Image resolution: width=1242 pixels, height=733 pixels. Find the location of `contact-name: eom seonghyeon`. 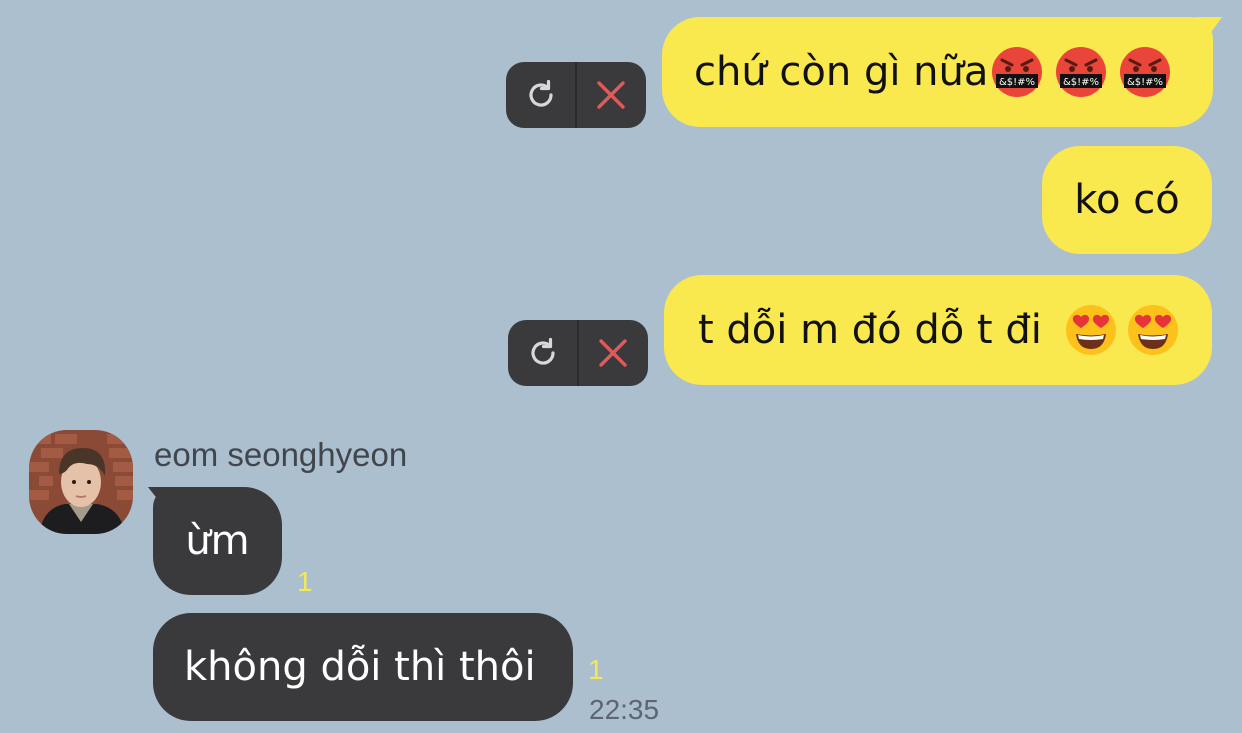

contact-name: eom seonghyeon is located at coordinates (281, 454).